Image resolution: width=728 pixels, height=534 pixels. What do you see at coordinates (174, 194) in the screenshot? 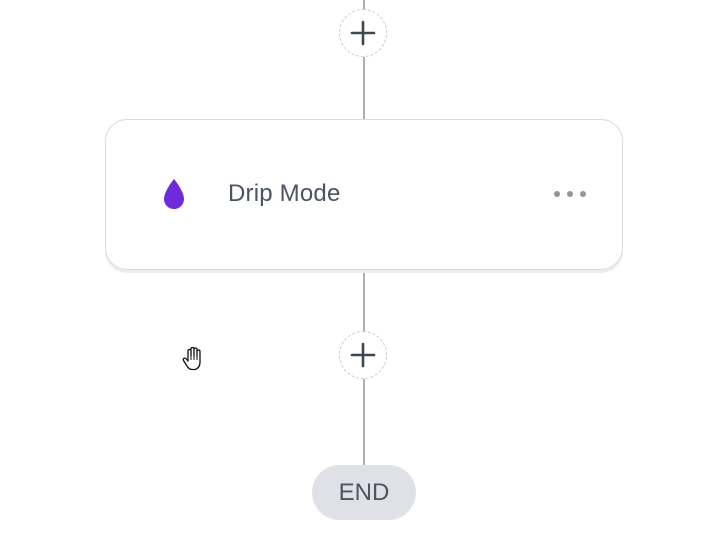
I see `droplet-icon` at bounding box center [174, 194].